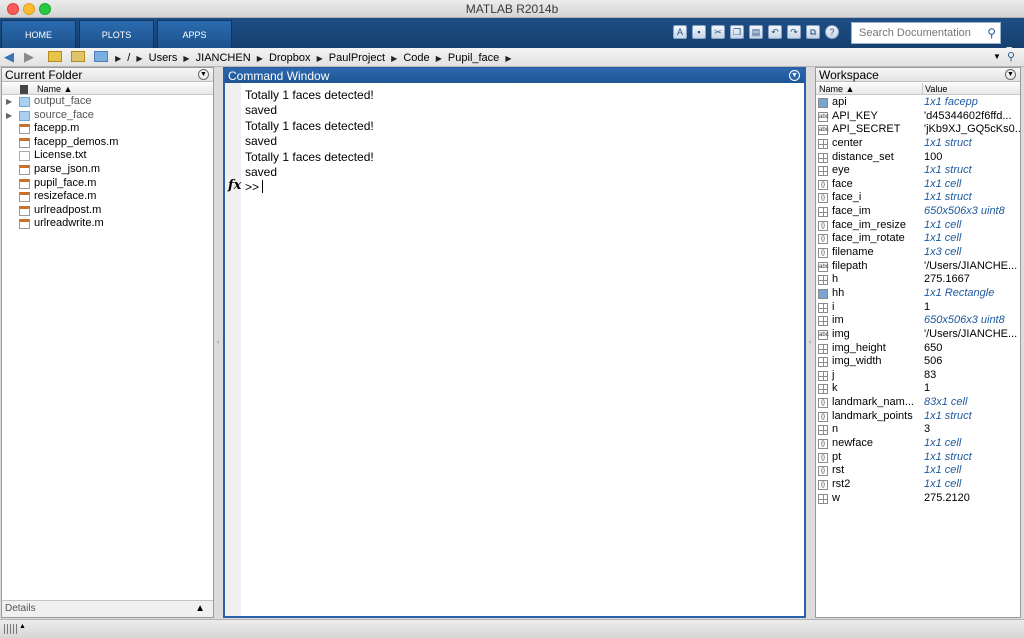  Describe the element at coordinates (794, 32) in the screenshot. I see `redo-icon: ↷` at that location.